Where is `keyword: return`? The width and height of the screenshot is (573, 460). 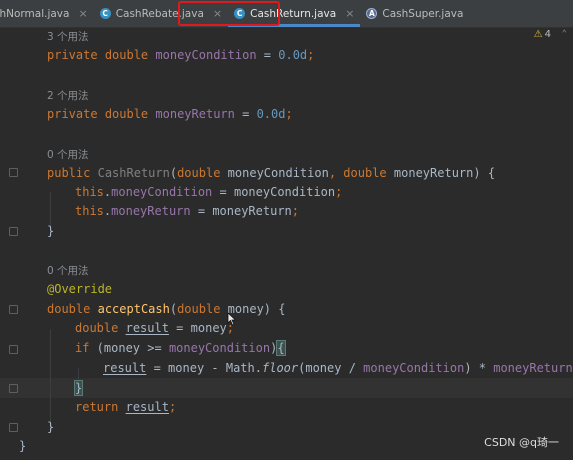
keyword: return is located at coordinates (97, 407).